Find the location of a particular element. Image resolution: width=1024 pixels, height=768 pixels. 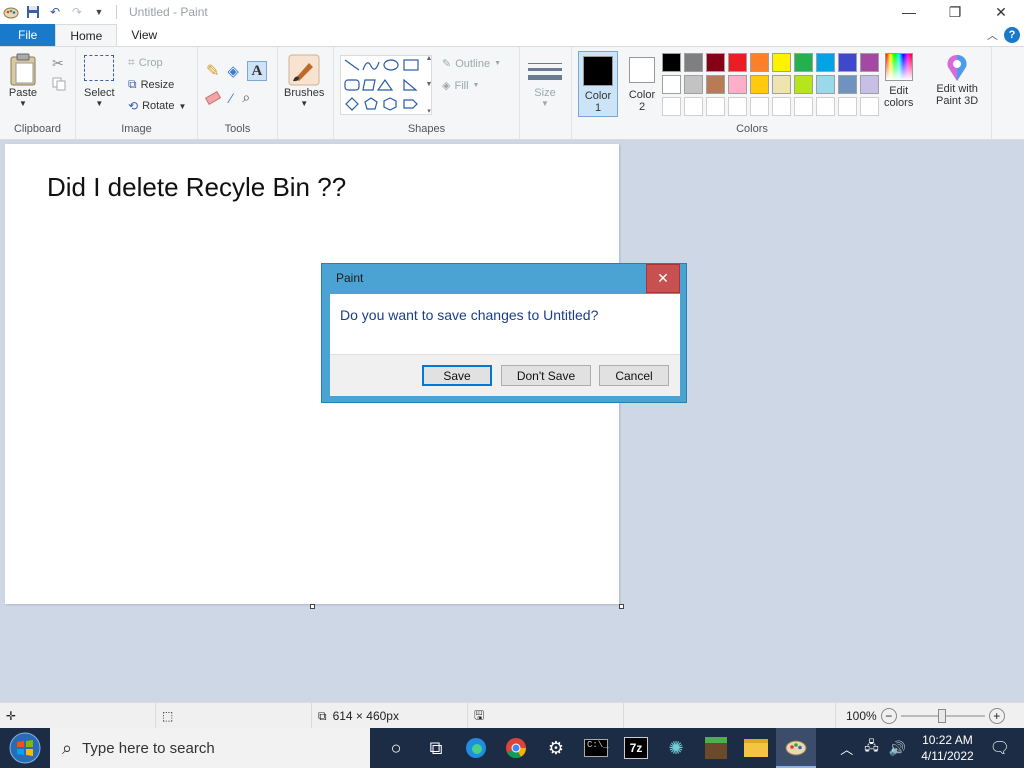

tab-view: View is located at coordinates (144, 35).